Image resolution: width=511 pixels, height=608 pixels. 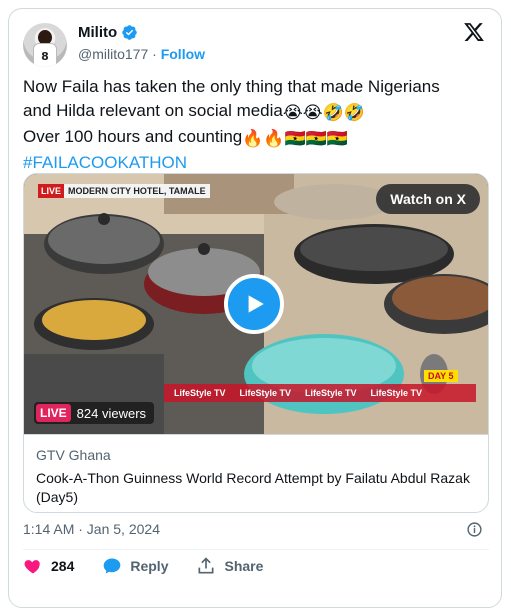 I want to click on author-name-row: Milito, so click(x=108, y=32).